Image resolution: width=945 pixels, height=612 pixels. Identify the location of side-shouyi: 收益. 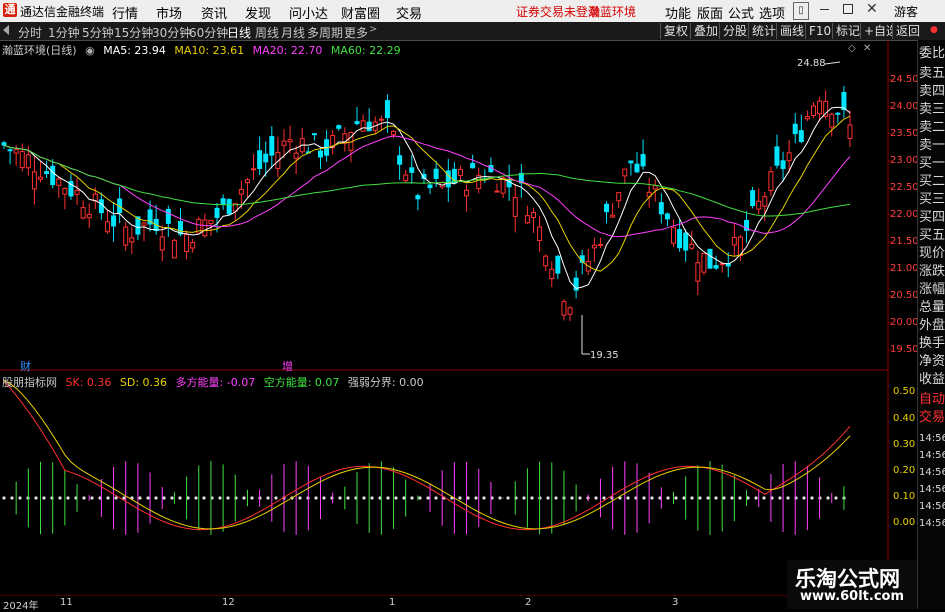
(932, 380).